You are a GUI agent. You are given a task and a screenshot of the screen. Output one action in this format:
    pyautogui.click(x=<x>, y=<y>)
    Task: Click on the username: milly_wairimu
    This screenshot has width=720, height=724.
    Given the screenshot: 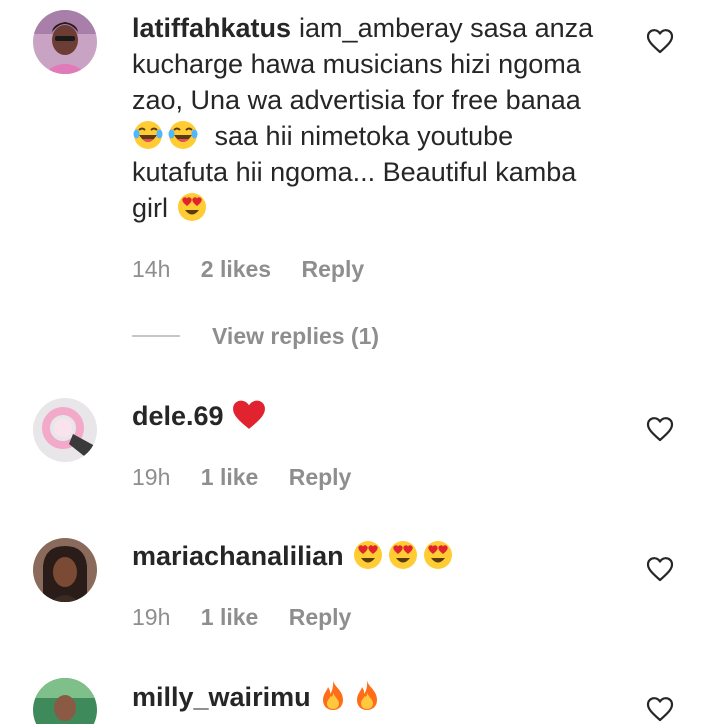 What is the action you would take?
    pyautogui.click(x=221, y=697)
    